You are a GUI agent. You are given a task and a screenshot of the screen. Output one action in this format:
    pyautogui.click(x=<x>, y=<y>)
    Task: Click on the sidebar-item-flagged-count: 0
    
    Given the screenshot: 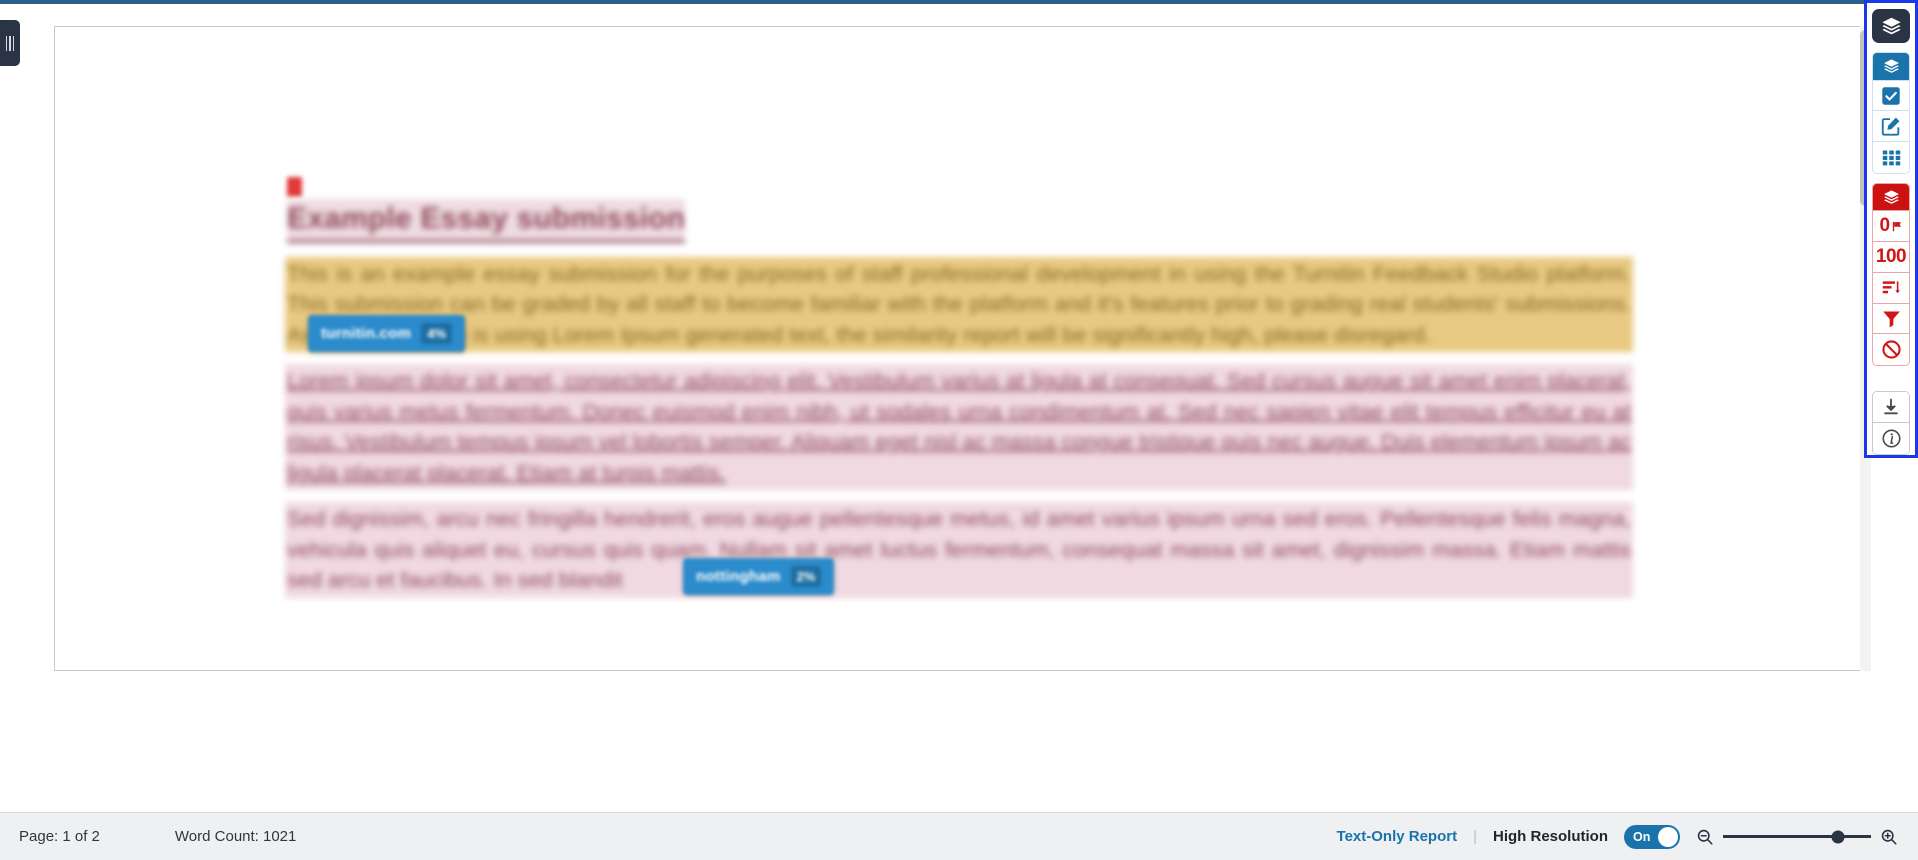 What is the action you would take?
    pyautogui.click(x=1891, y=226)
    